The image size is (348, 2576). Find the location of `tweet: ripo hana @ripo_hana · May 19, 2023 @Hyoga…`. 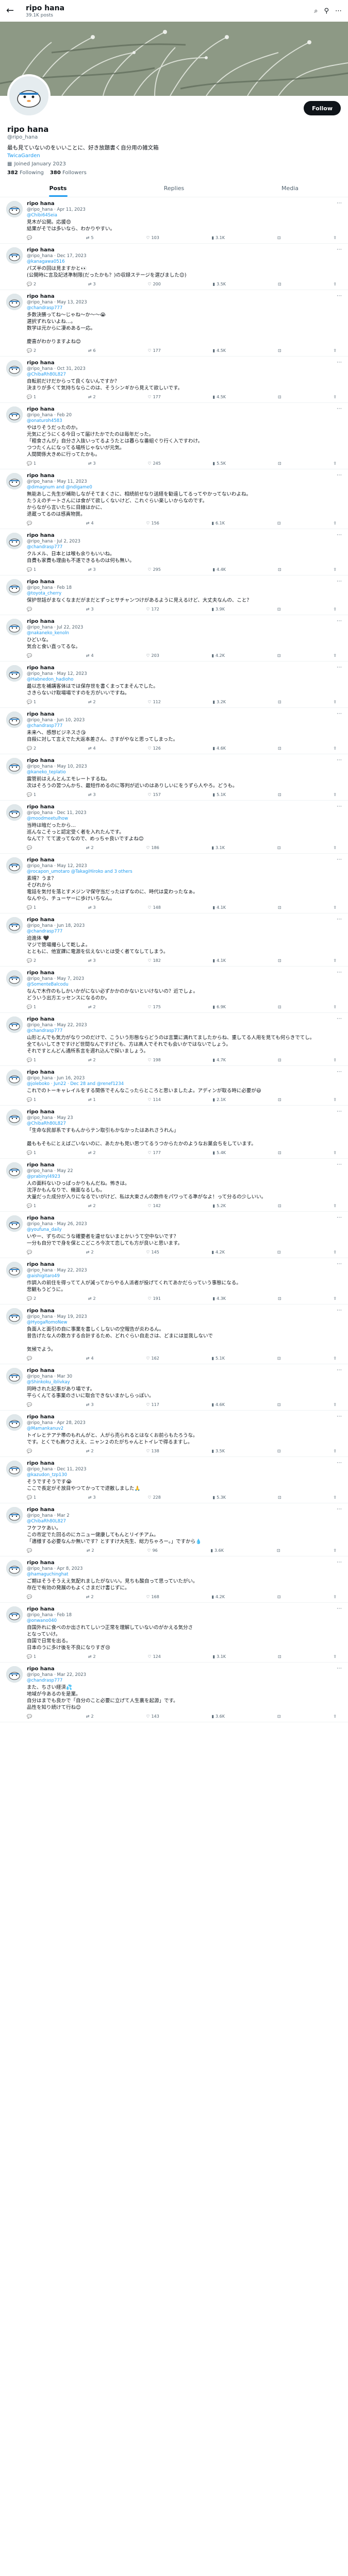

tweet: ripo hana @ripo_hana · May 19, 2023 @Hyoga… is located at coordinates (174, 1334).